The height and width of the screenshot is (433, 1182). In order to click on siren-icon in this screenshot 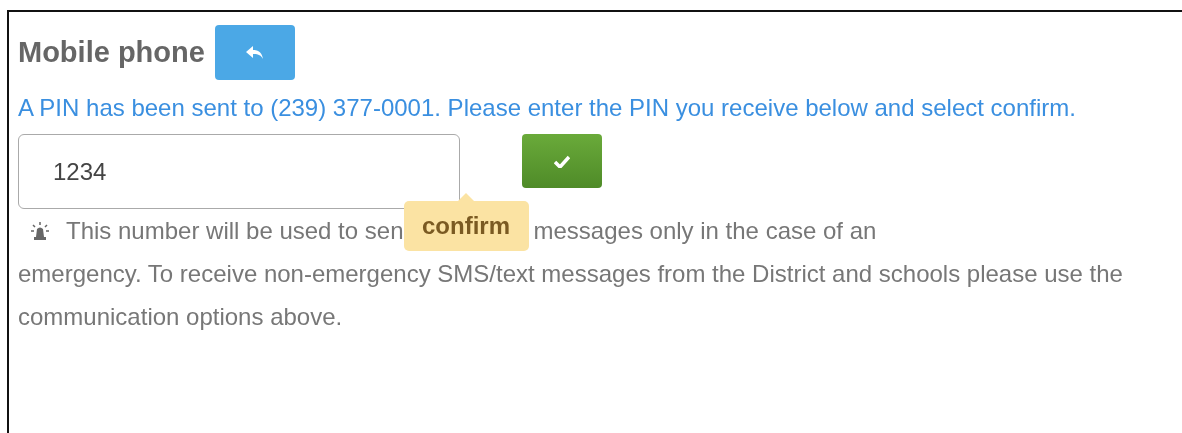, I will do `click(40, 230)`.